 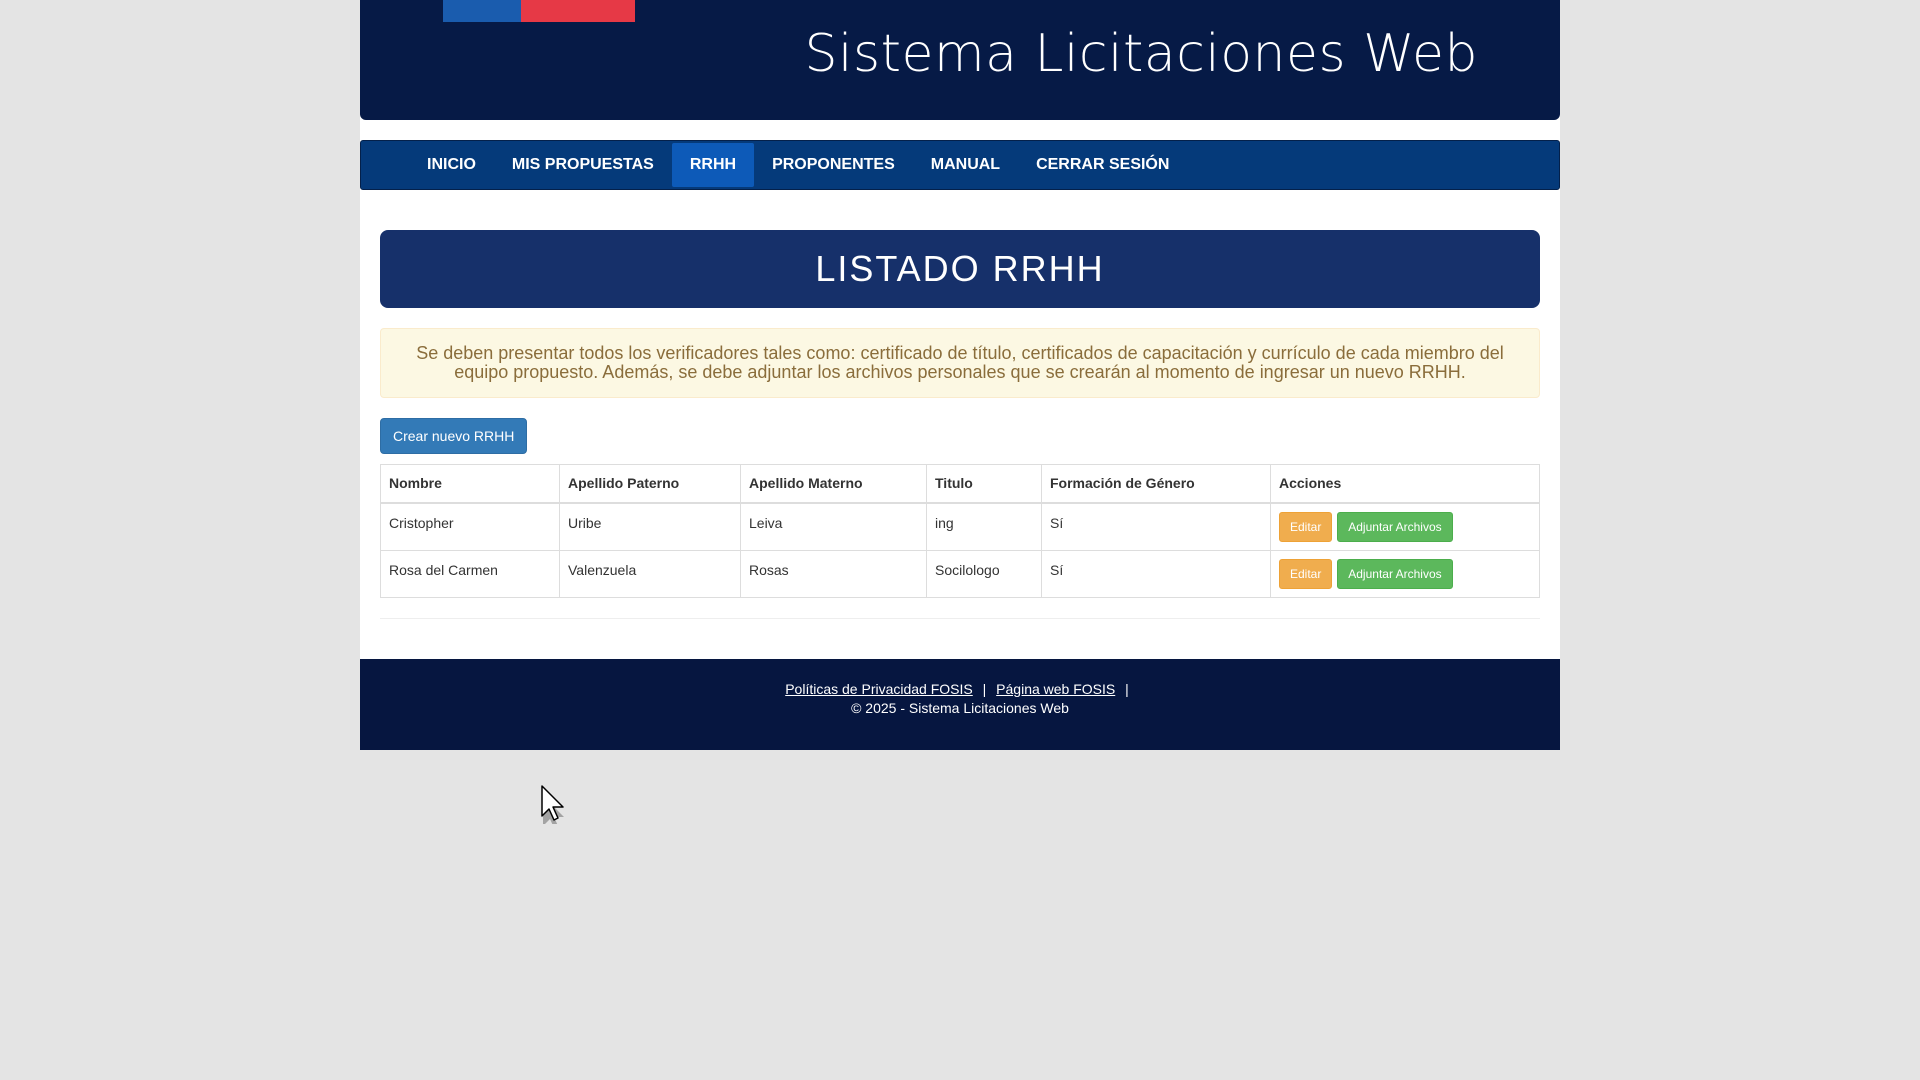 I want to click on nav-item-manual: MANUAL, so click(x=965, y=165).